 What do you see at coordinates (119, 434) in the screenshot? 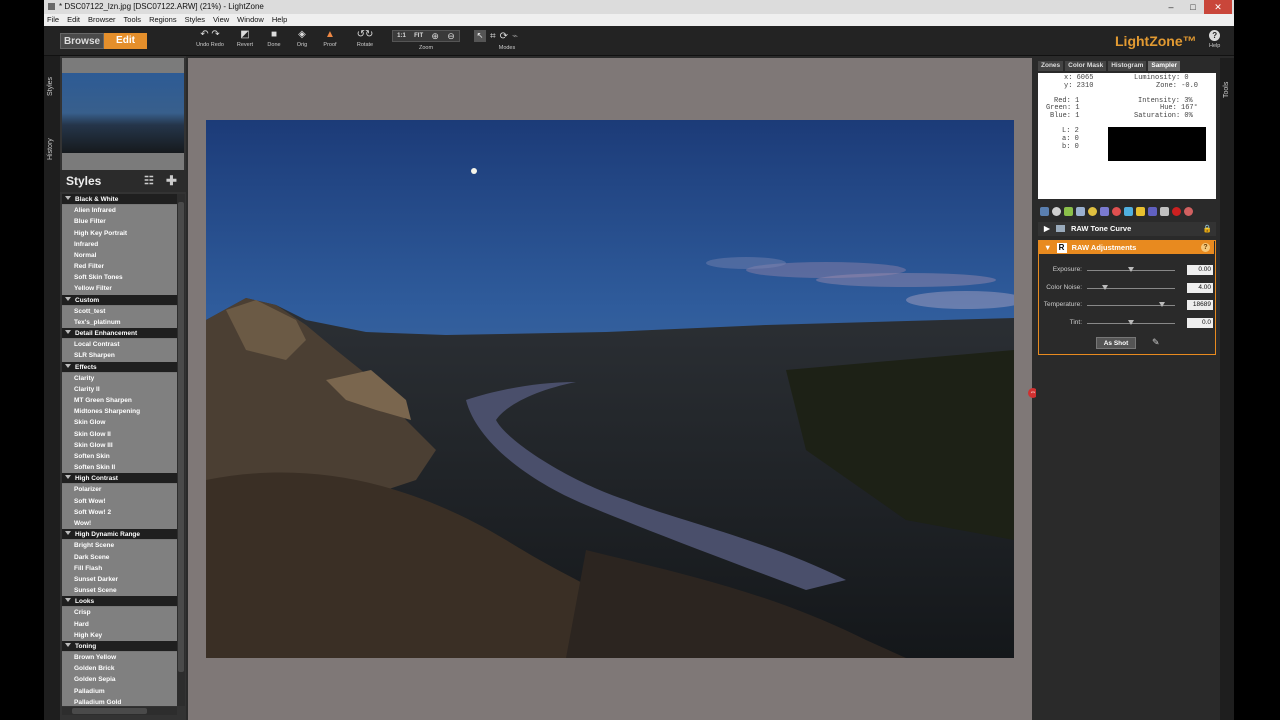
I see `style-item: Skin Glow II` at bounding box center [119, 434].